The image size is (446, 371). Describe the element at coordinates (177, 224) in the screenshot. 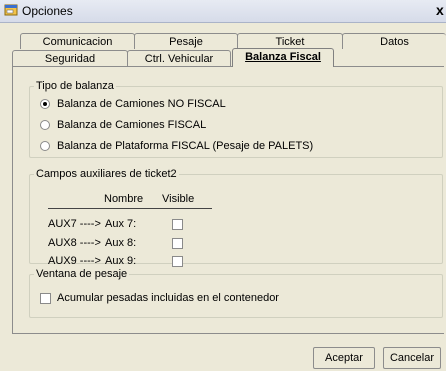

I see `aux7-visible-checkbox` at that location.